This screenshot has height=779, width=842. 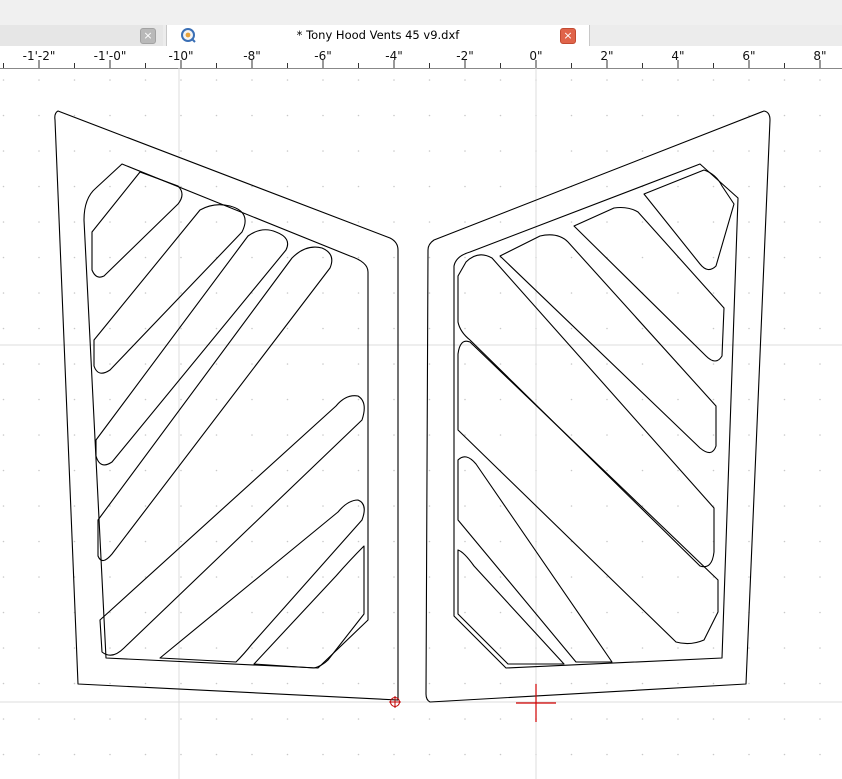 I want to click on tab-previous-document, so click(x=81, y=35).